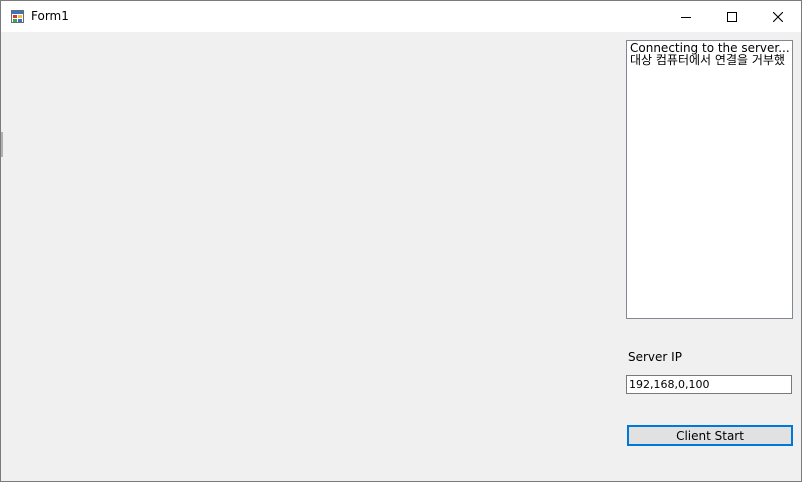 This screenshot has width=802, height=482. I want to click on window-title: Form1, so click(50, 16).